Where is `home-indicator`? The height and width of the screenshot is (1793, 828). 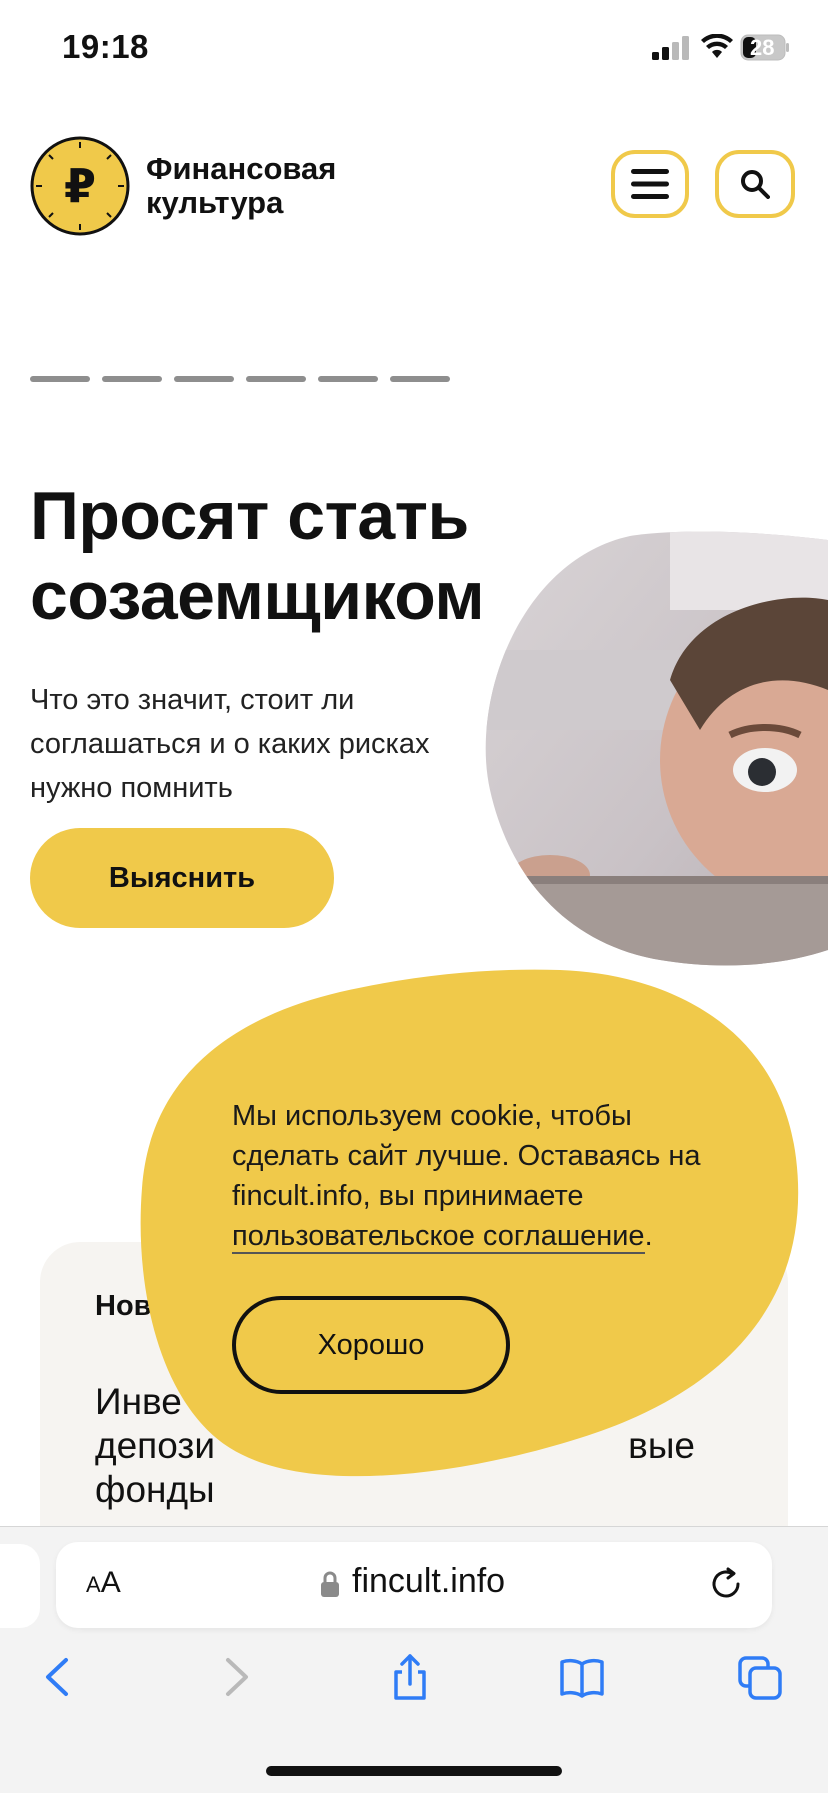 home-indicator is located at coordinates (414, 1771).